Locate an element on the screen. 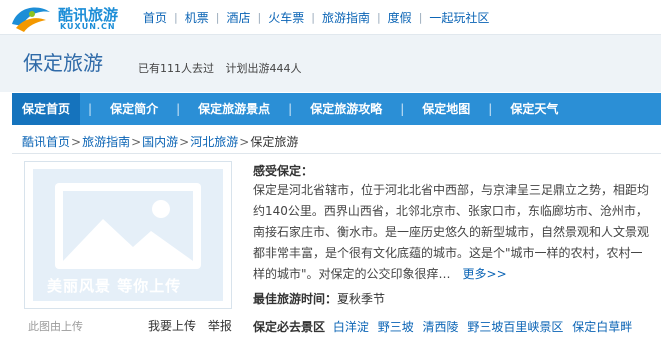 This screenshot has width=661, height=354. topnav-vacation: 度假 is located at coordinates (400, 17).